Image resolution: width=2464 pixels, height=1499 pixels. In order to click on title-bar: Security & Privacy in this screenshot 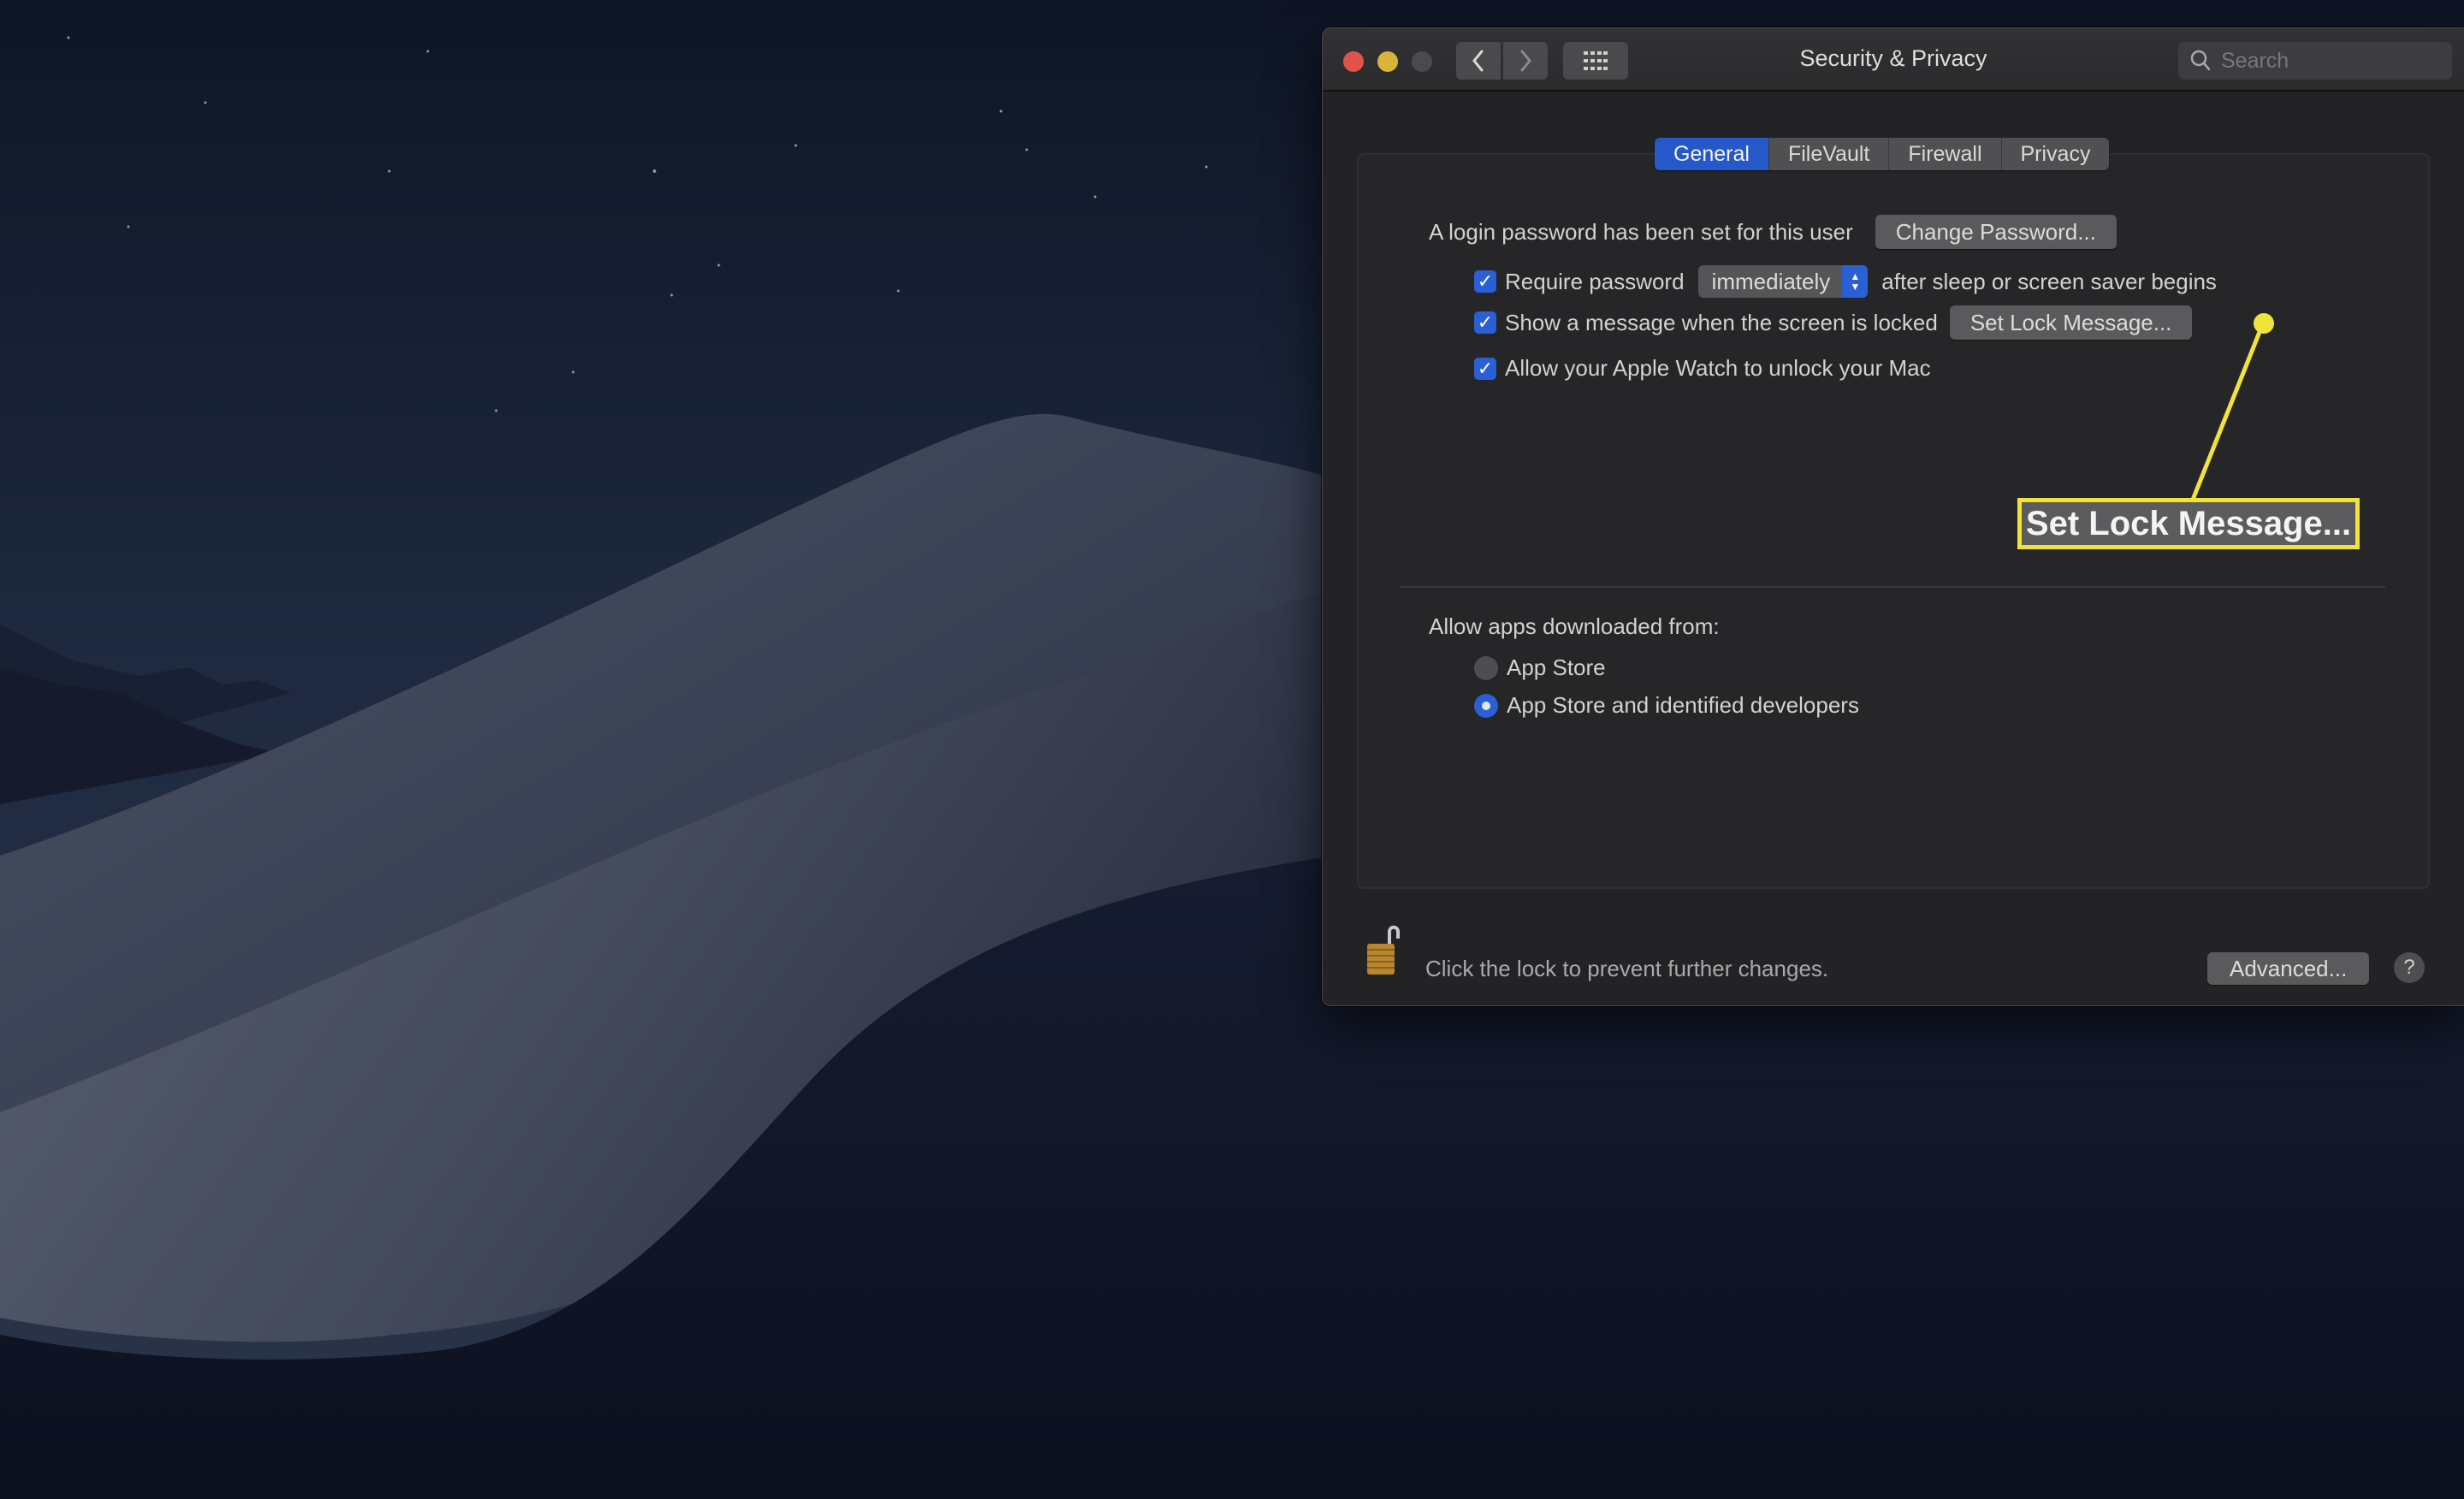, I will do `click(1893, 60)`.